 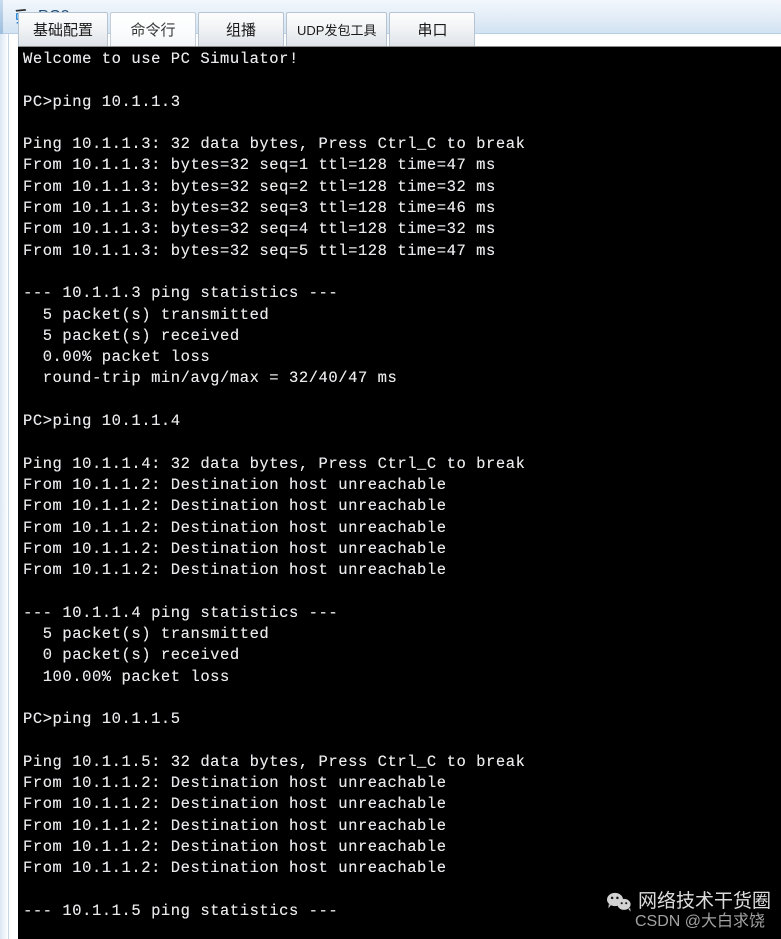 I want to click on tab-label: 组播, so click(x=241, y=30).